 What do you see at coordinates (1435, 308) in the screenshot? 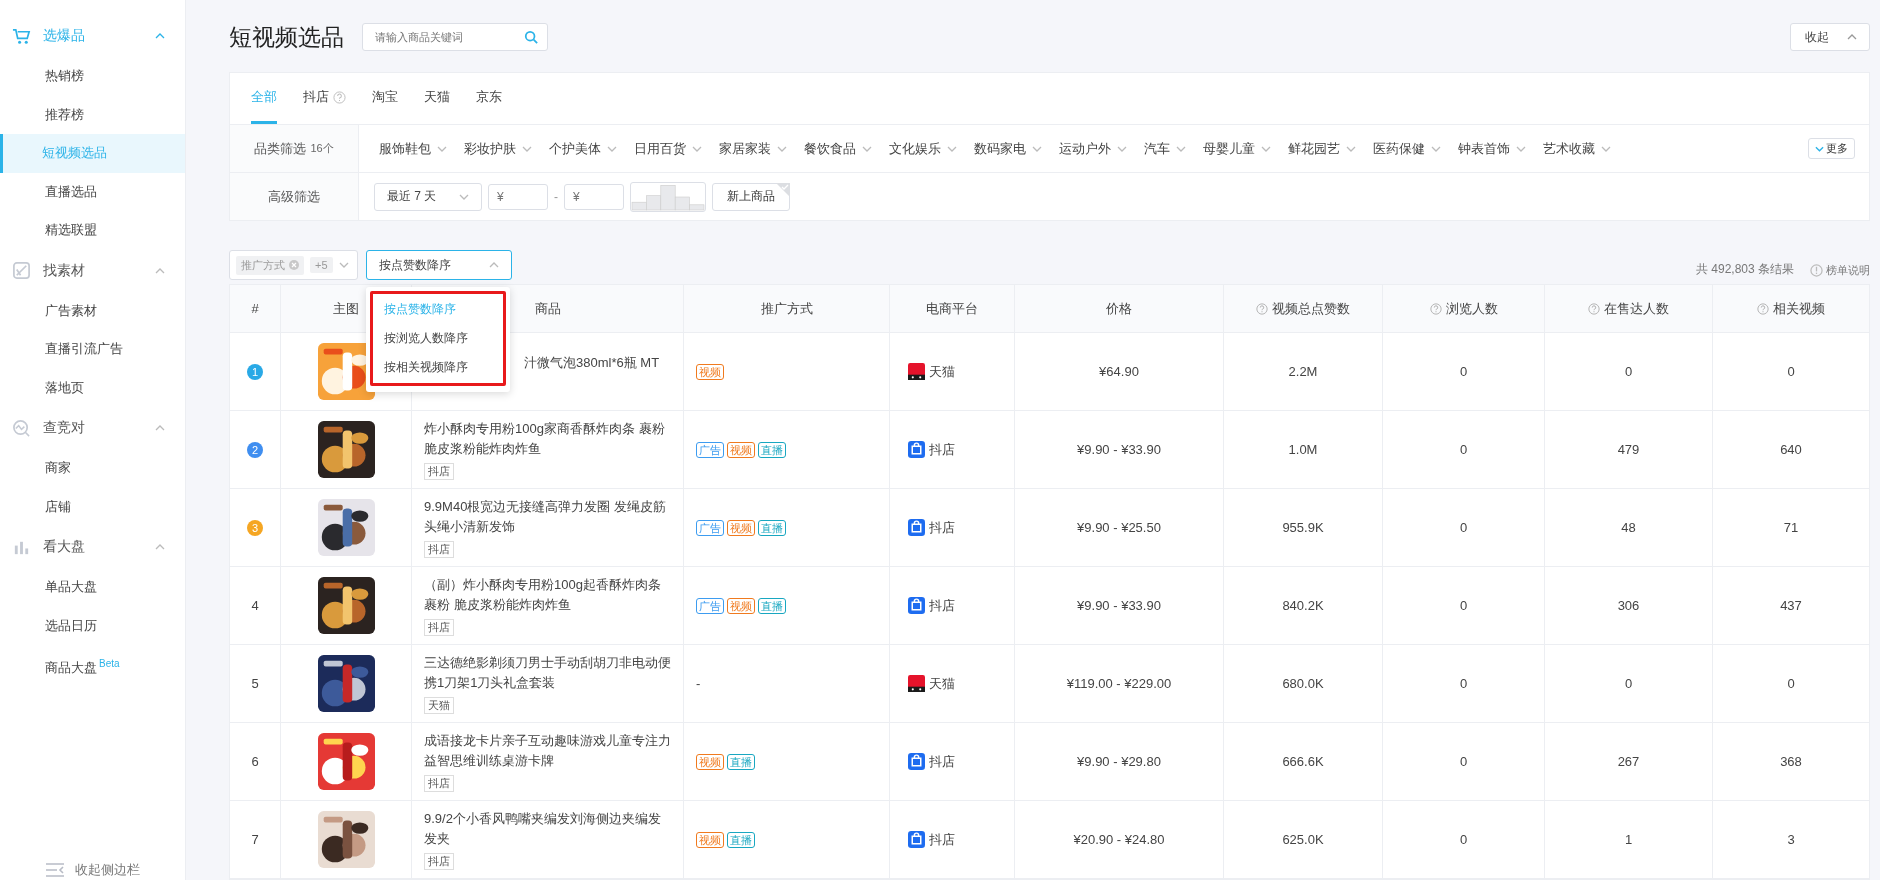
I see `help-icon` at bounding box center [1435, 308].